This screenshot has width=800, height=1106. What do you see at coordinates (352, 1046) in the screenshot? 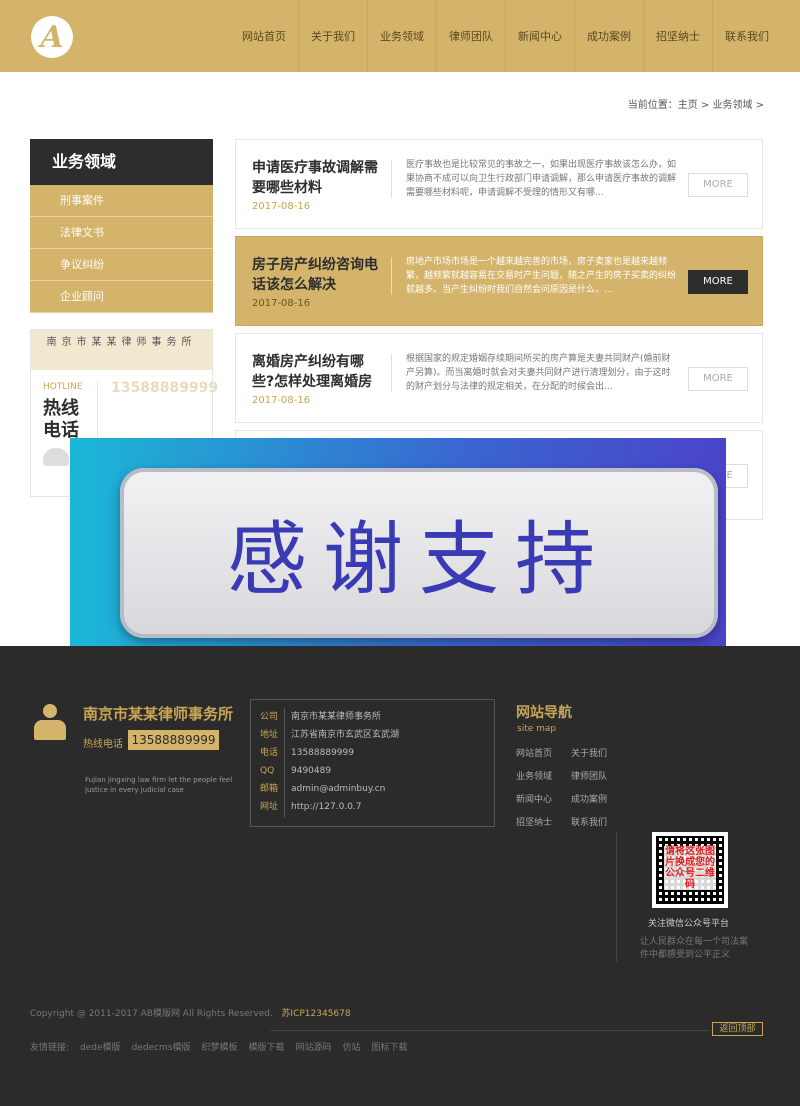
I see `friend-link: 仿站` at bounding box center [352, 1046].